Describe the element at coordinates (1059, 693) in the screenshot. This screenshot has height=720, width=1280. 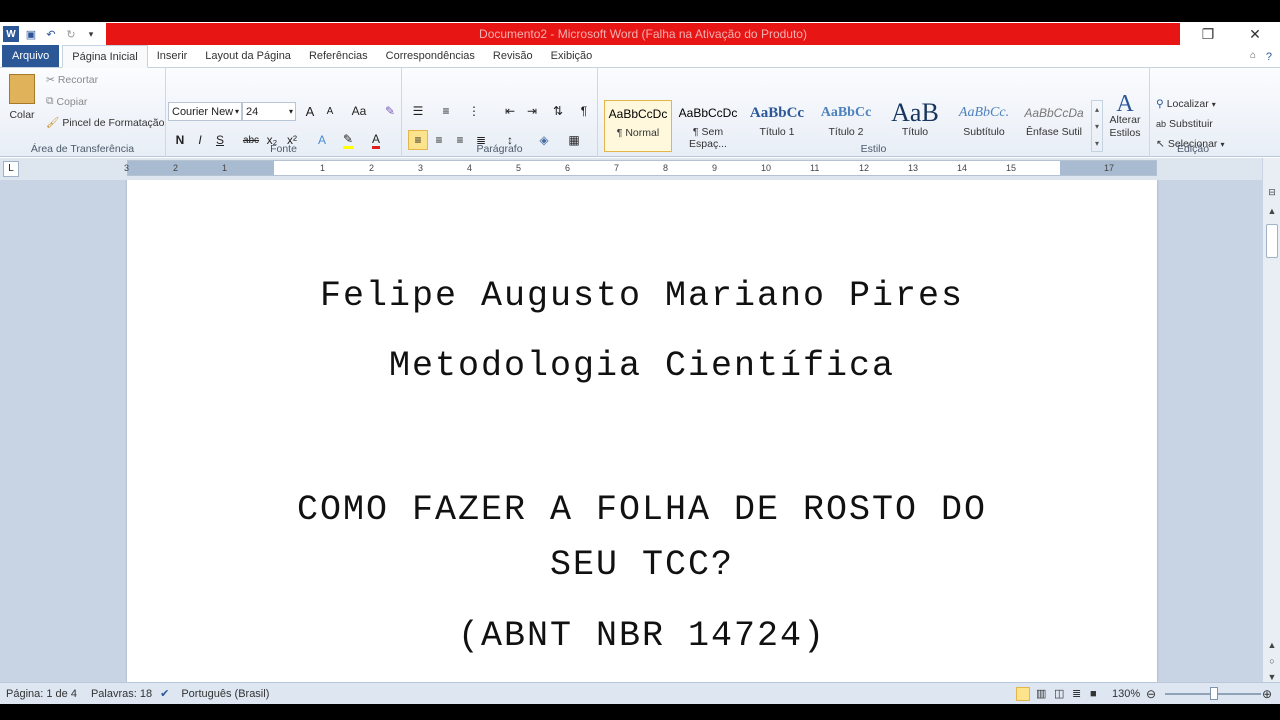
I see `web-layout-icon: ◫` at that location.